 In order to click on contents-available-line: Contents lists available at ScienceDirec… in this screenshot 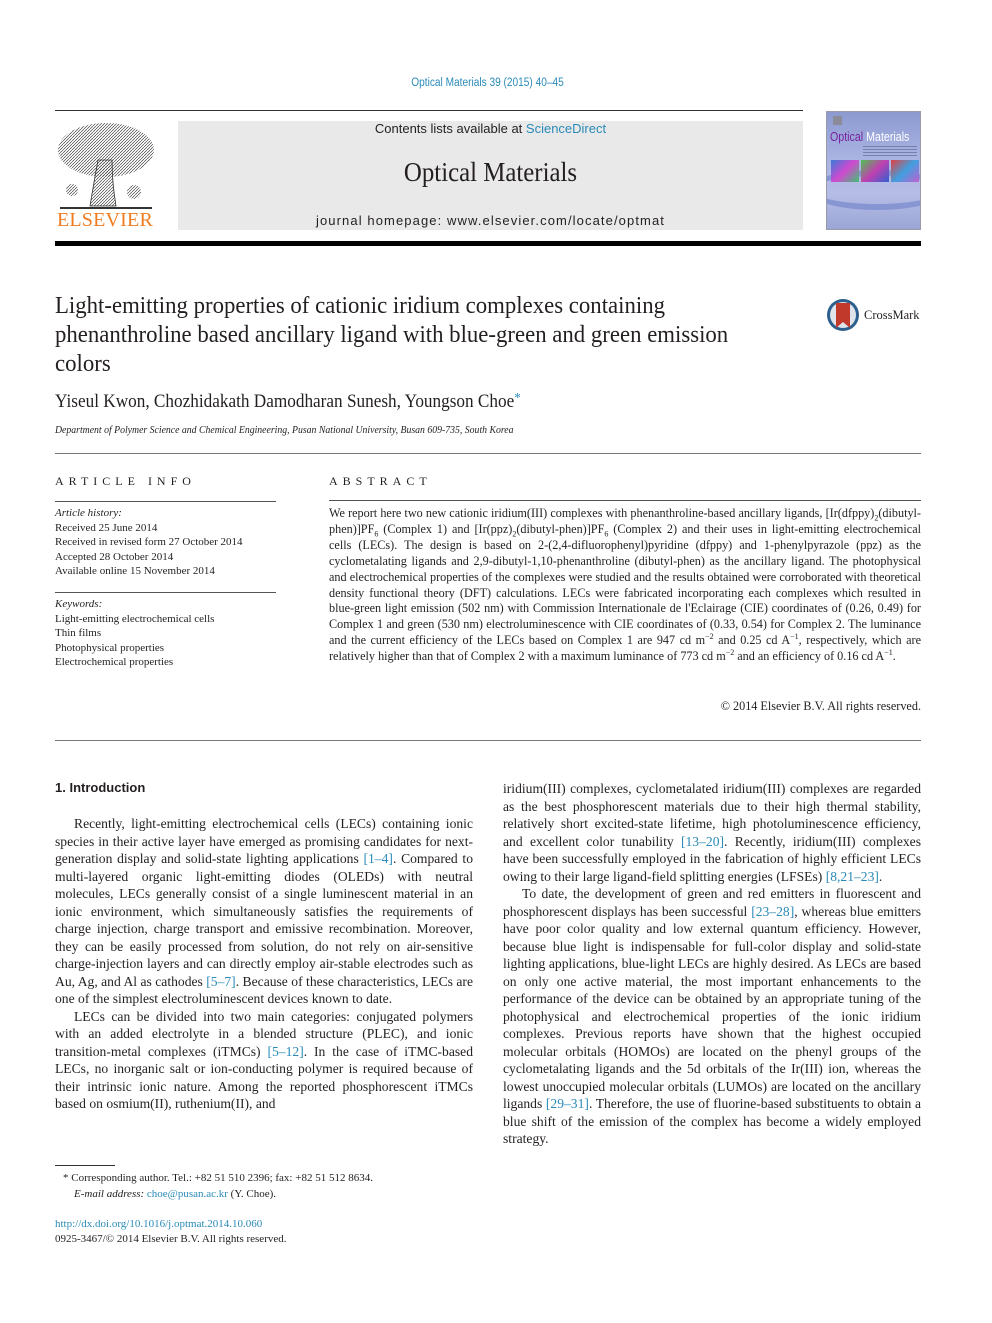, I will do `click(490, 128)`.